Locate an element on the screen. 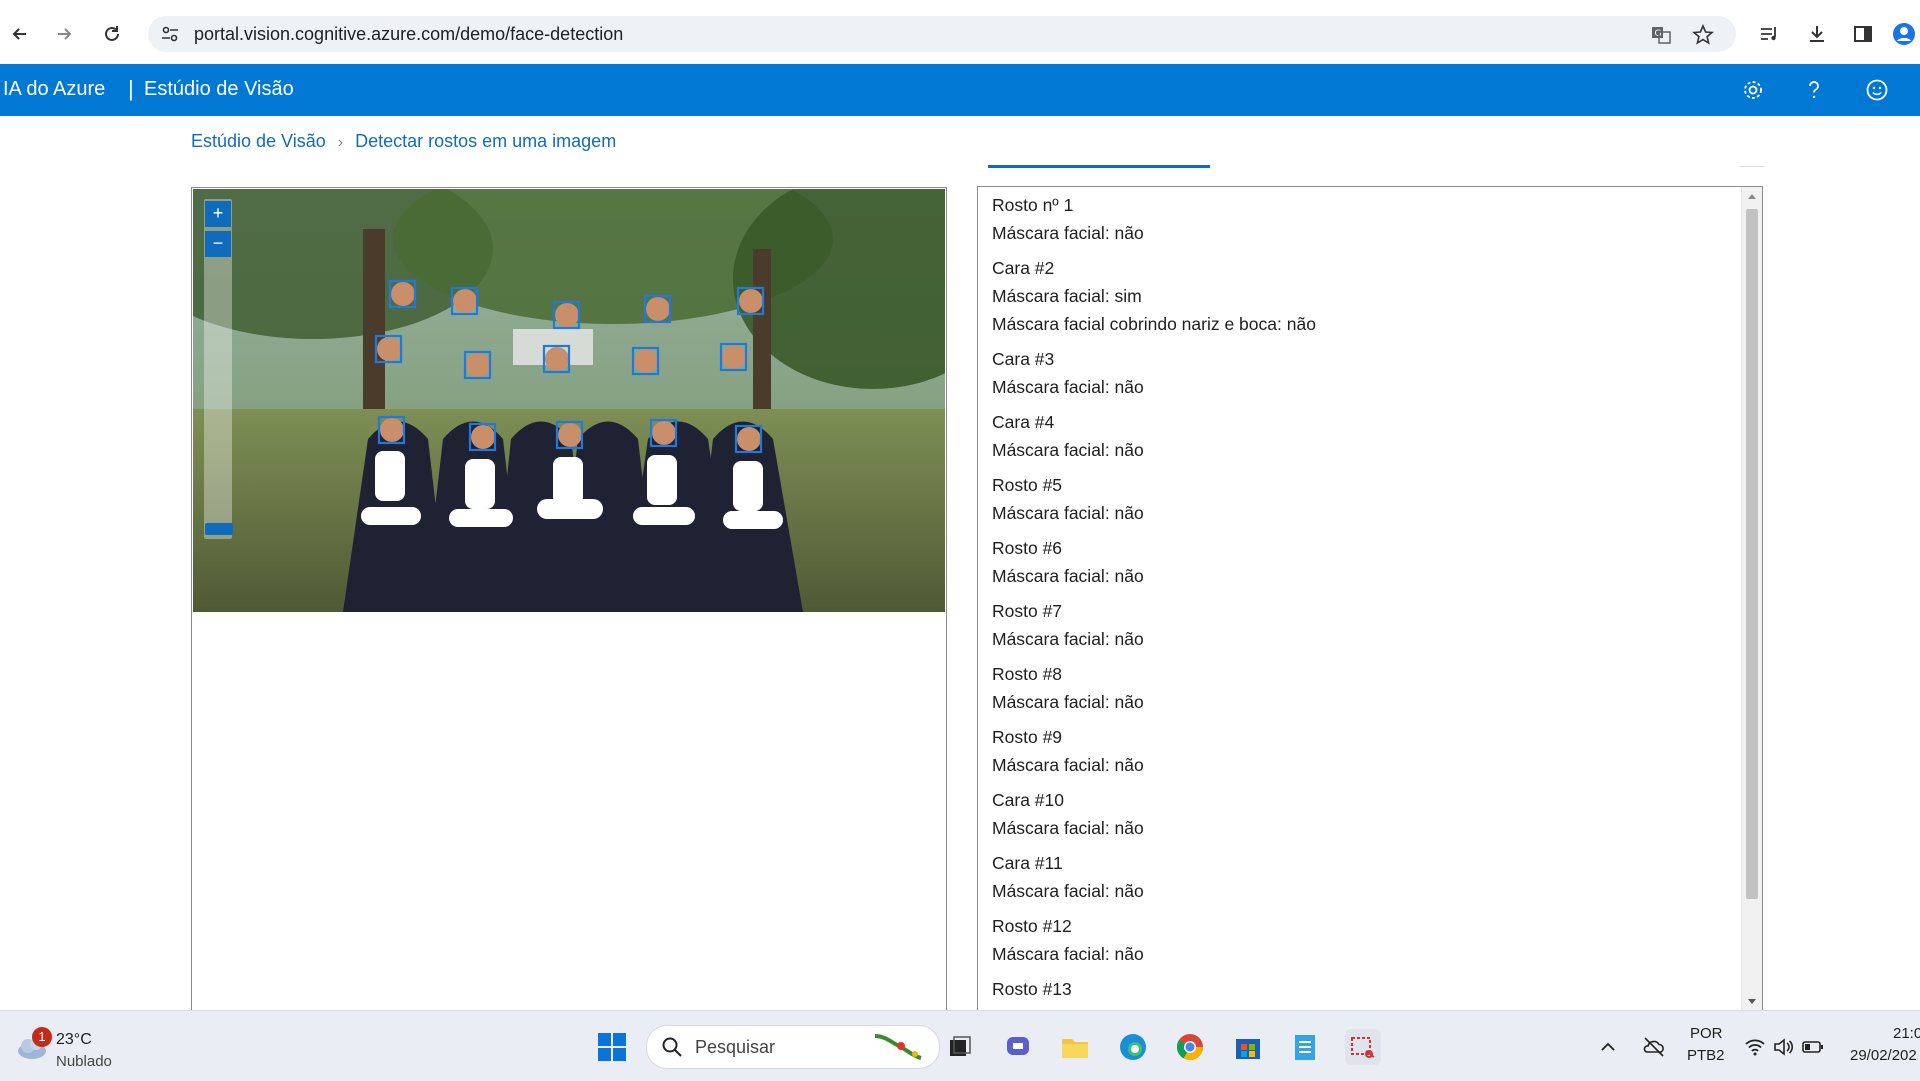 The height and width of the screenshot is (1081, 1920). windows-start-icon is located at coordinates (612, 1047).